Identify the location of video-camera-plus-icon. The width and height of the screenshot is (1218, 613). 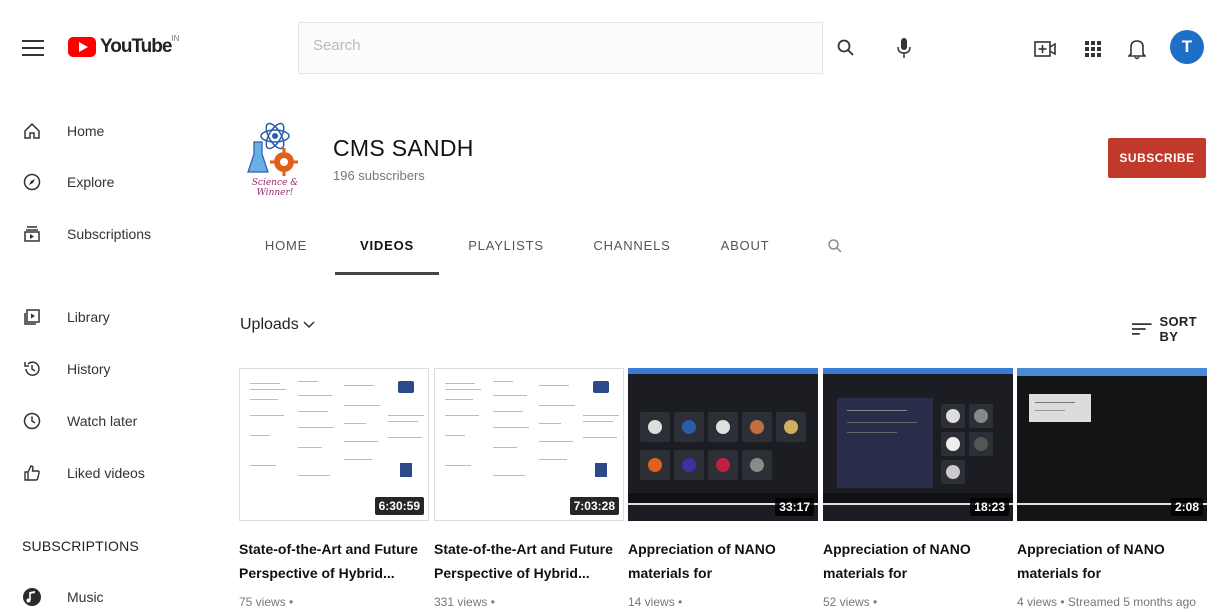
(1045, 49).